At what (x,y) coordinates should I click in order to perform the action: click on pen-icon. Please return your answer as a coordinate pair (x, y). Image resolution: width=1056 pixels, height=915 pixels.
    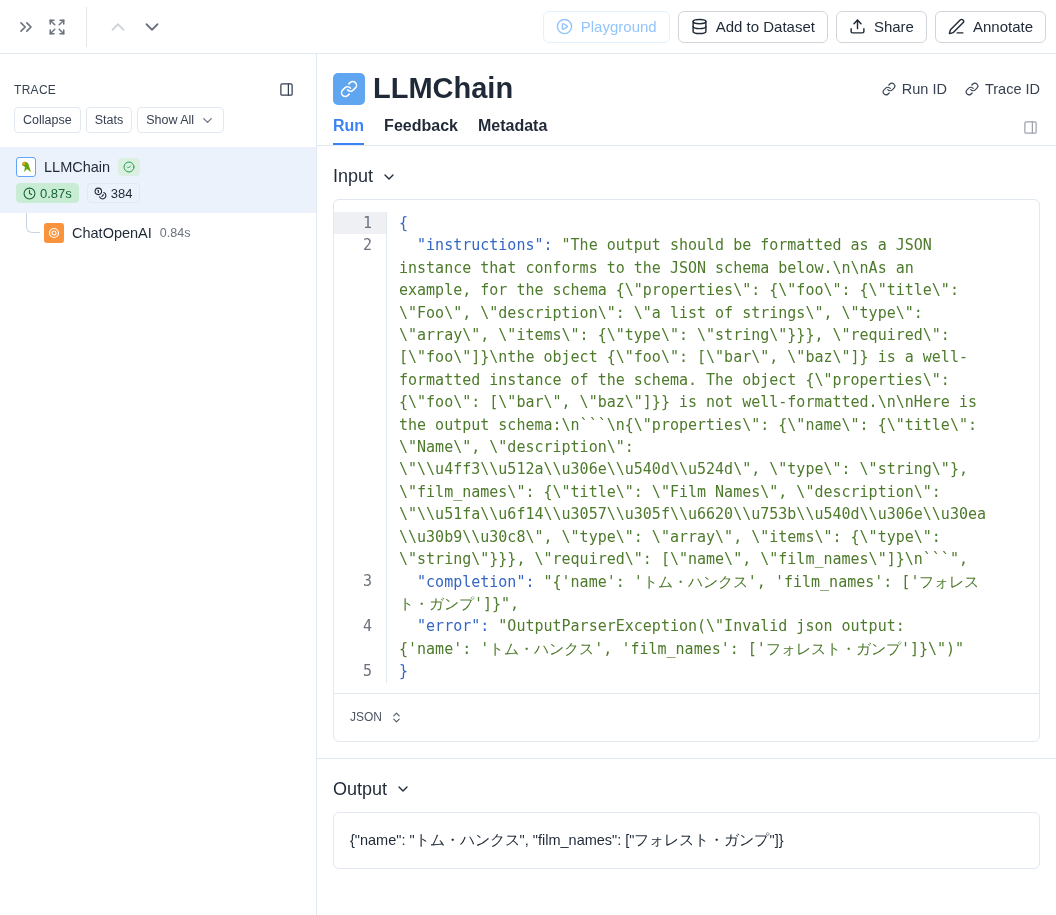
    Looking at the image, I should click on (956, 26).